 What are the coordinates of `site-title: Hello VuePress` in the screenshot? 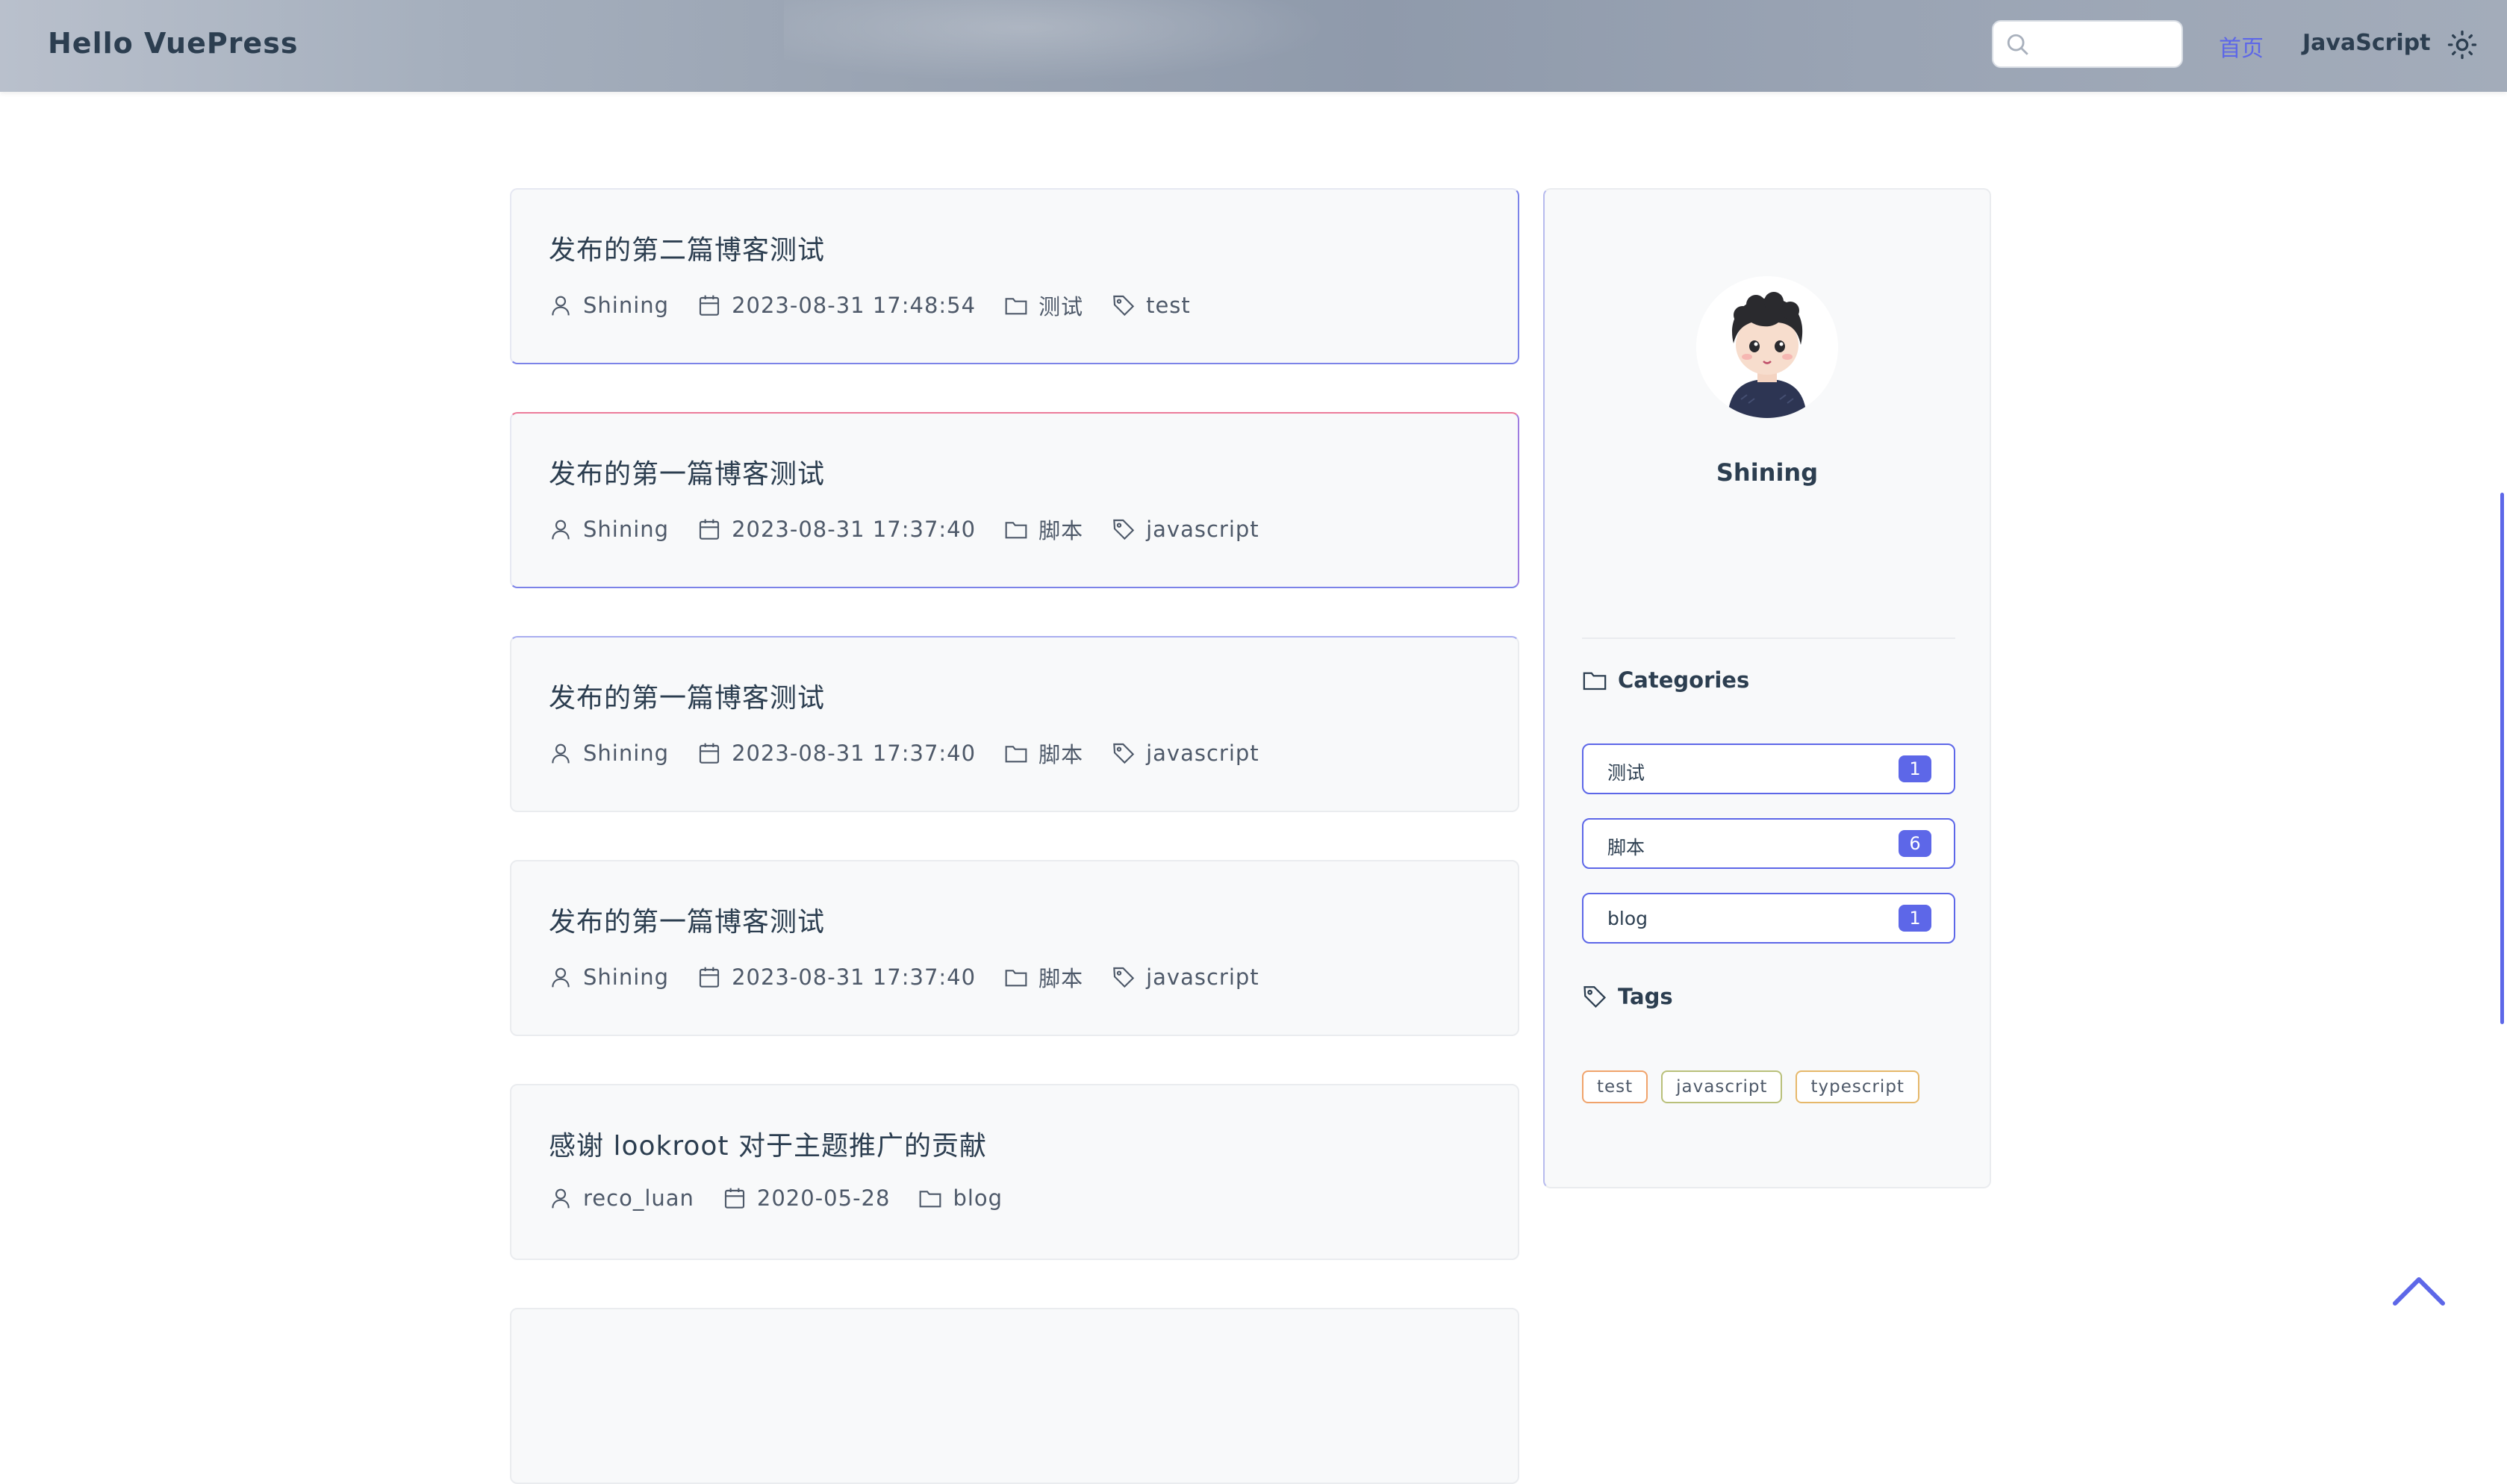 It's located at (173, 43).